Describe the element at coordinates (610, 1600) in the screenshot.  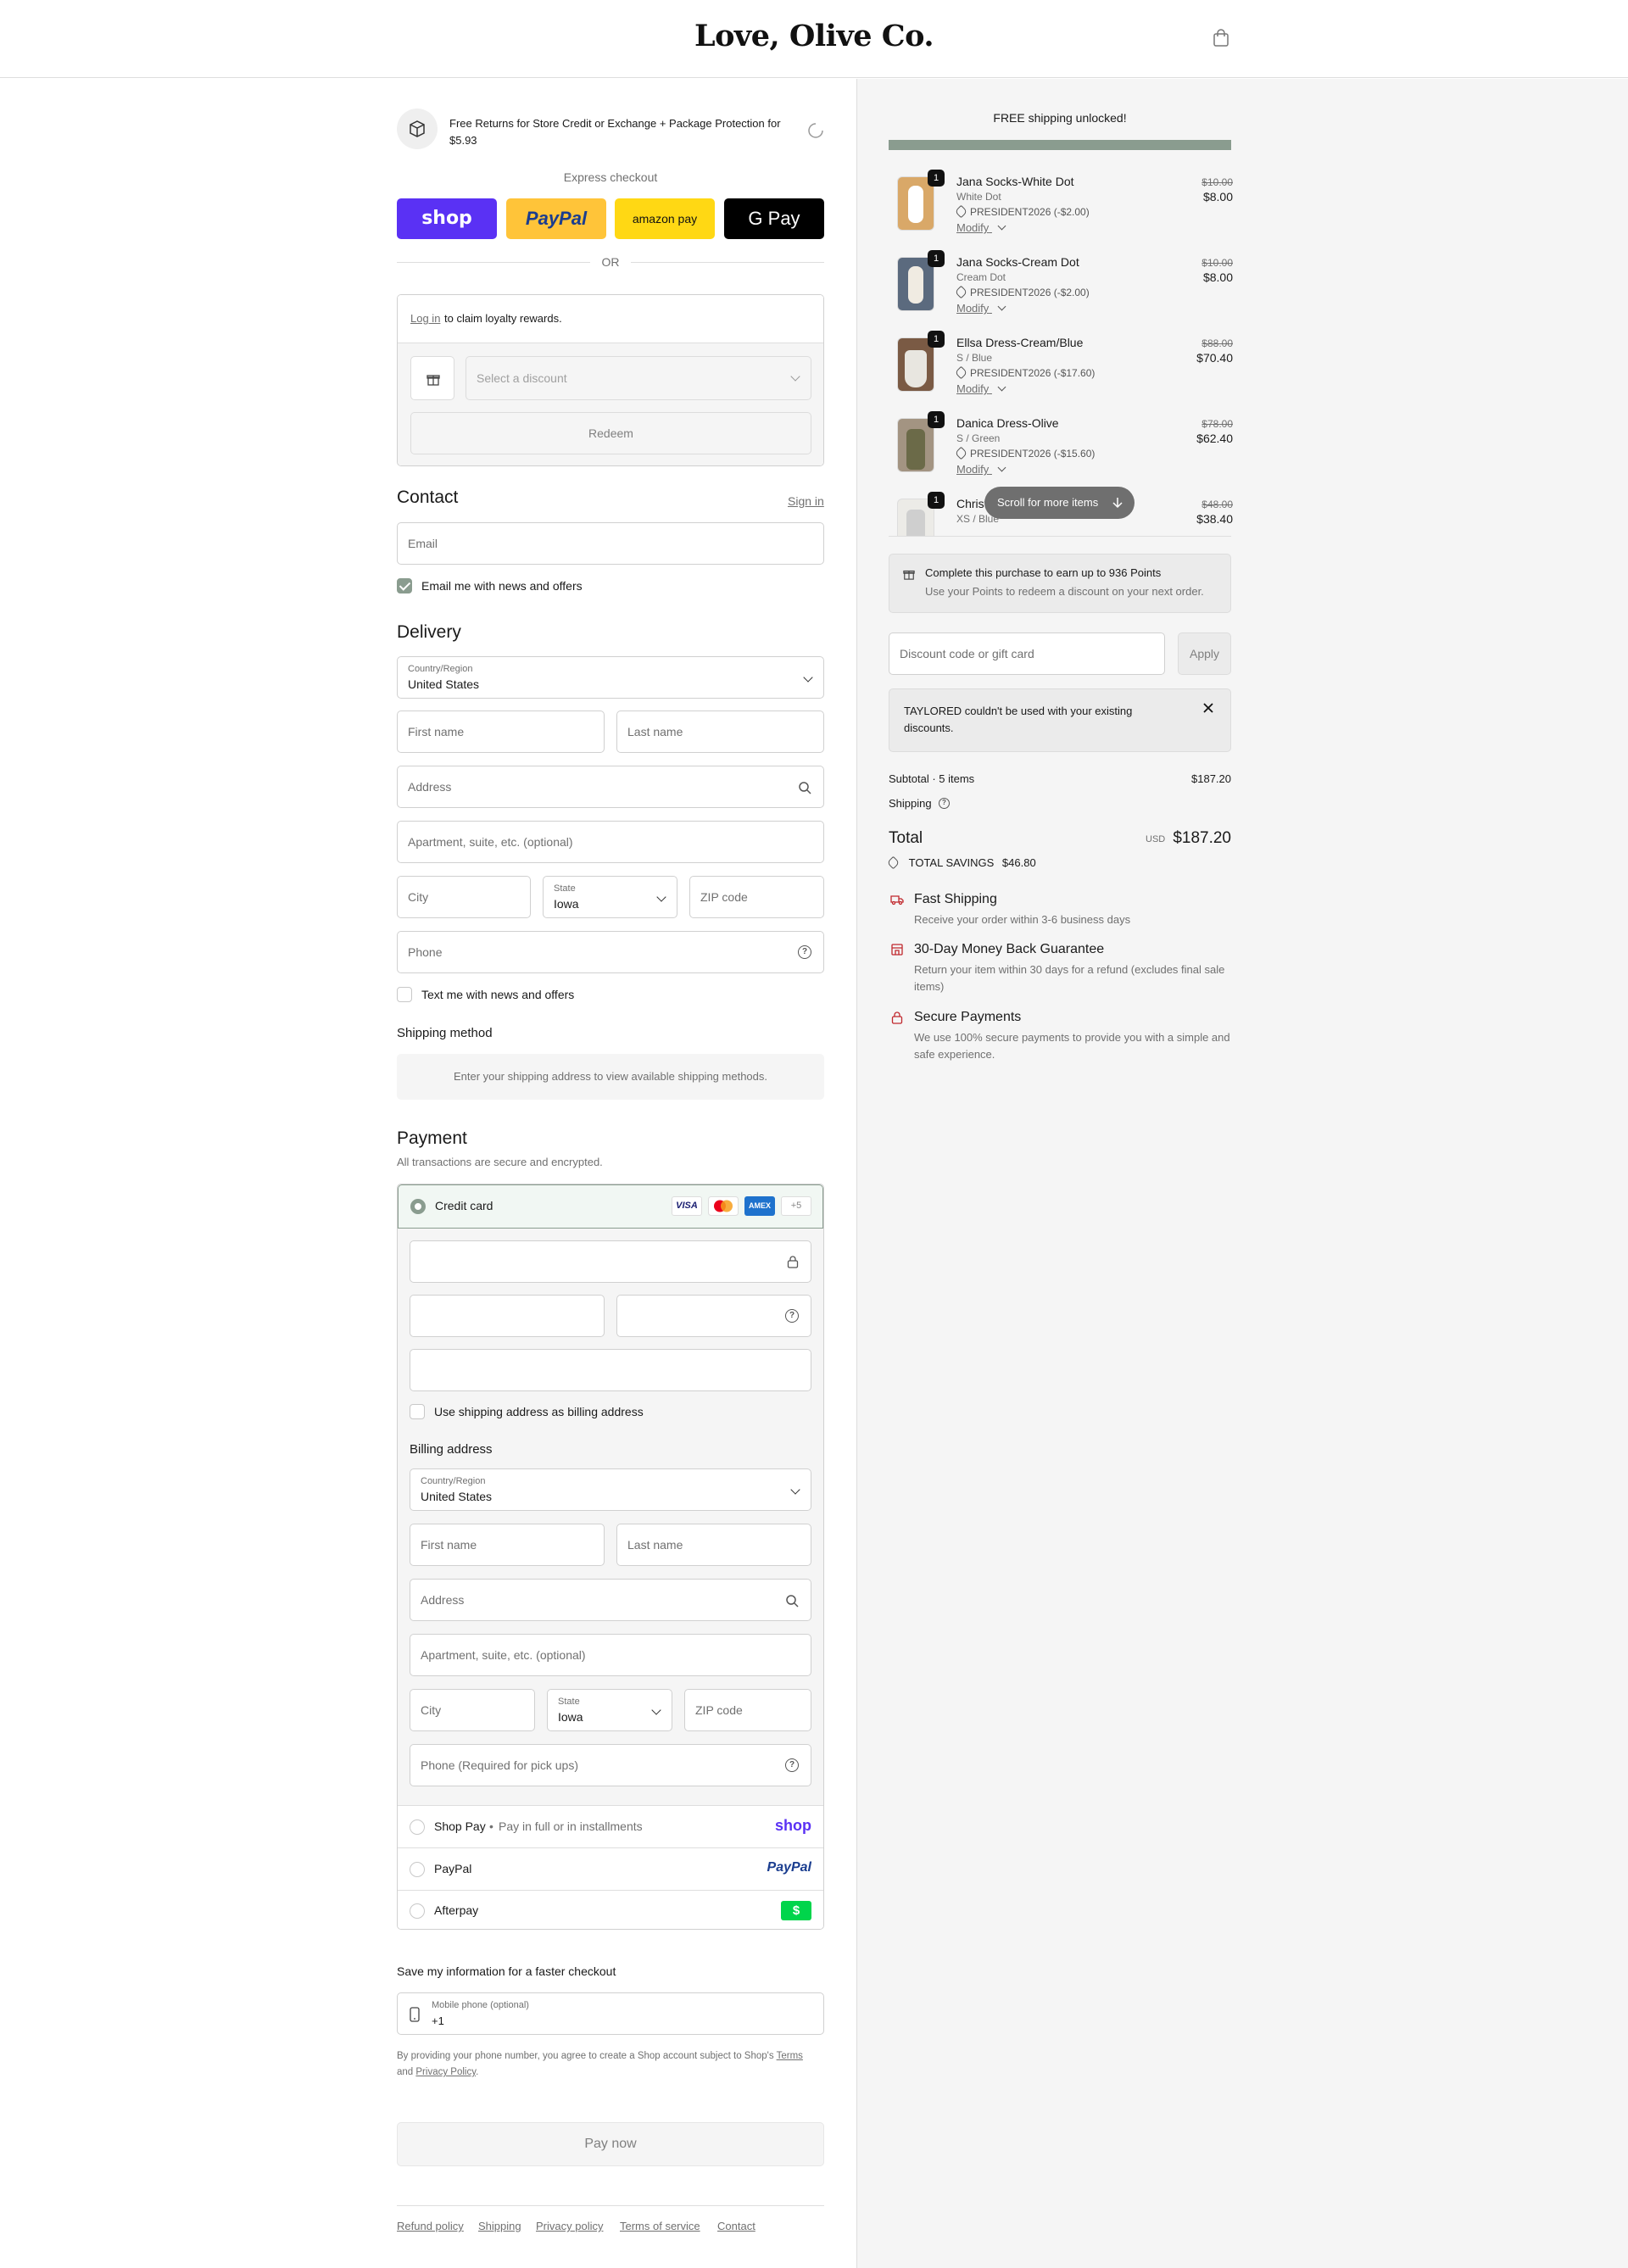
I see `billing-address-field: Address` at that location.